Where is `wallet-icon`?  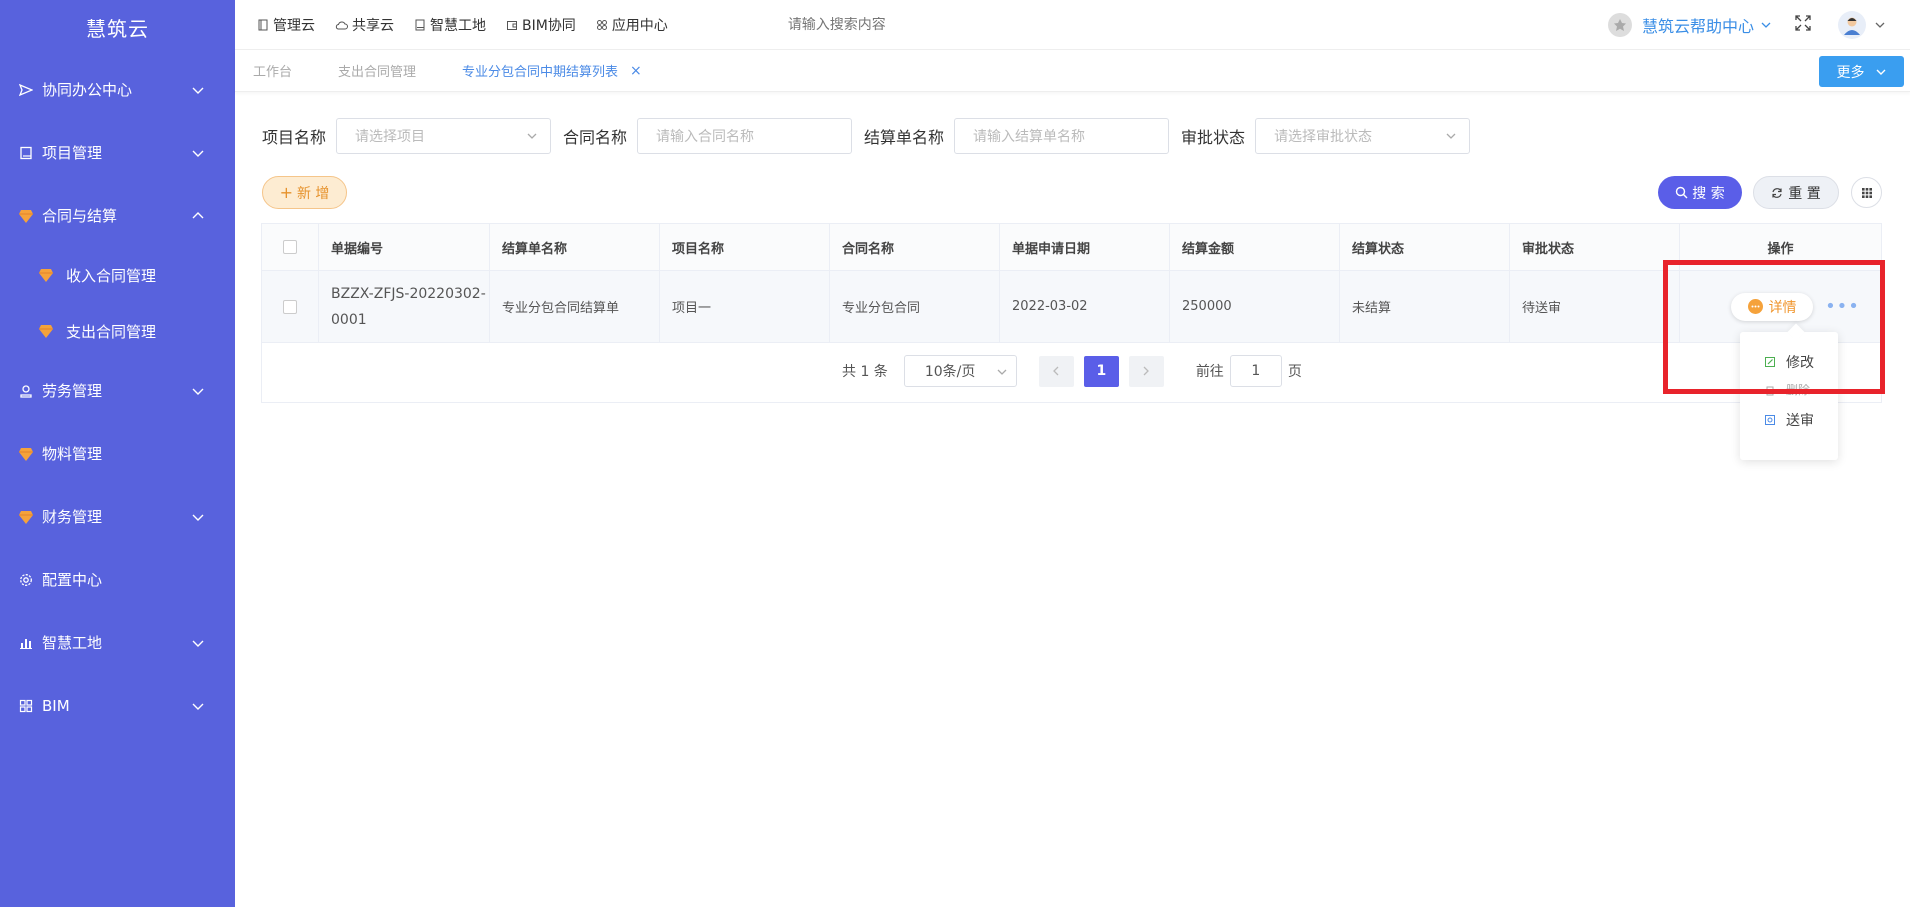 wallet-icon is located at coordinates (512, 25).